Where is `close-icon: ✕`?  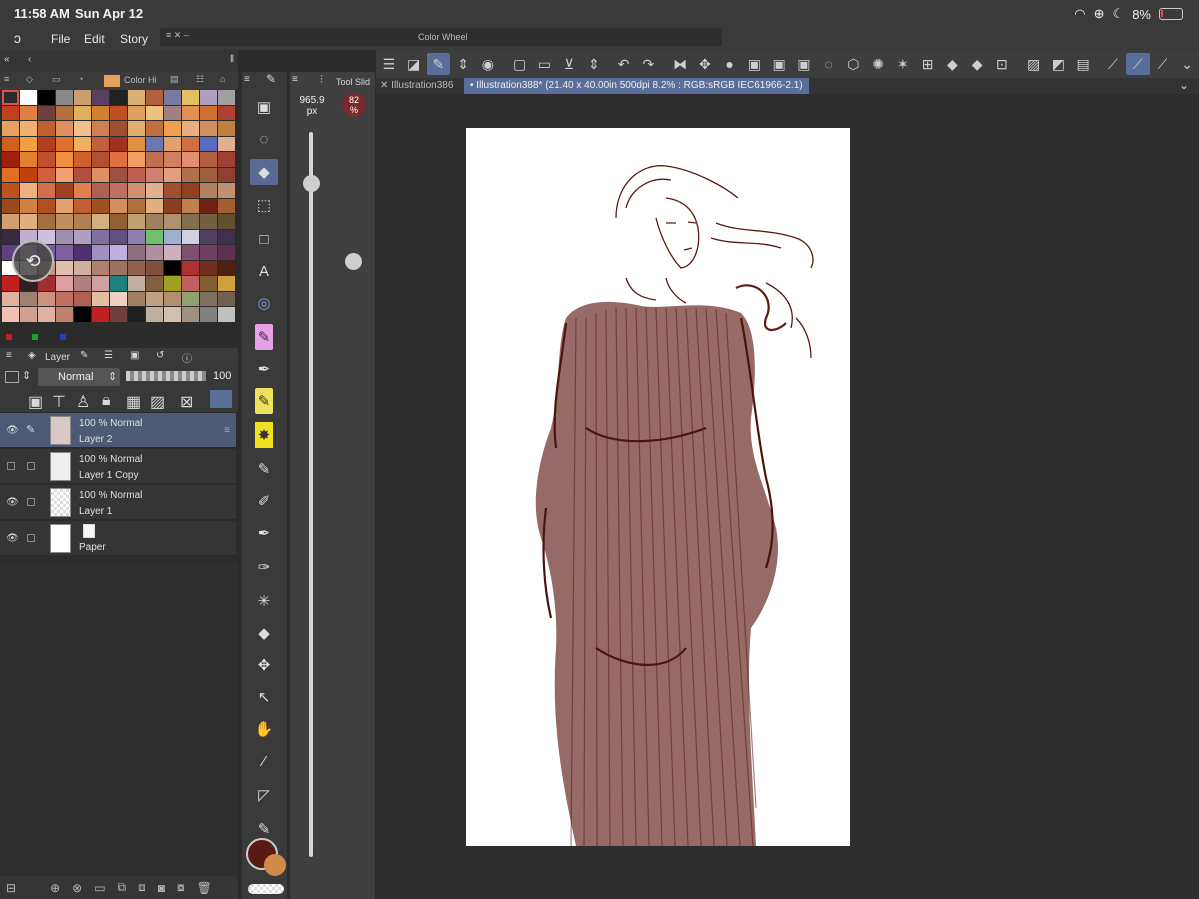 close-icon: ✕ is located at coordinates (384, 85).